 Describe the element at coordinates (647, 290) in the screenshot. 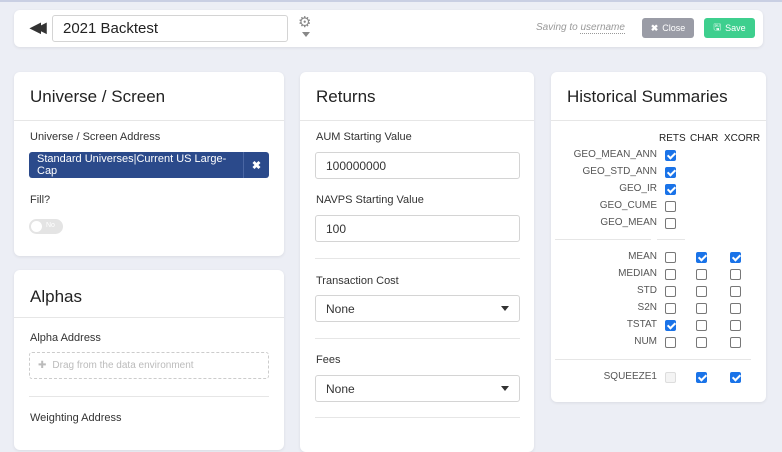

I see `row-label: STD` at that location.